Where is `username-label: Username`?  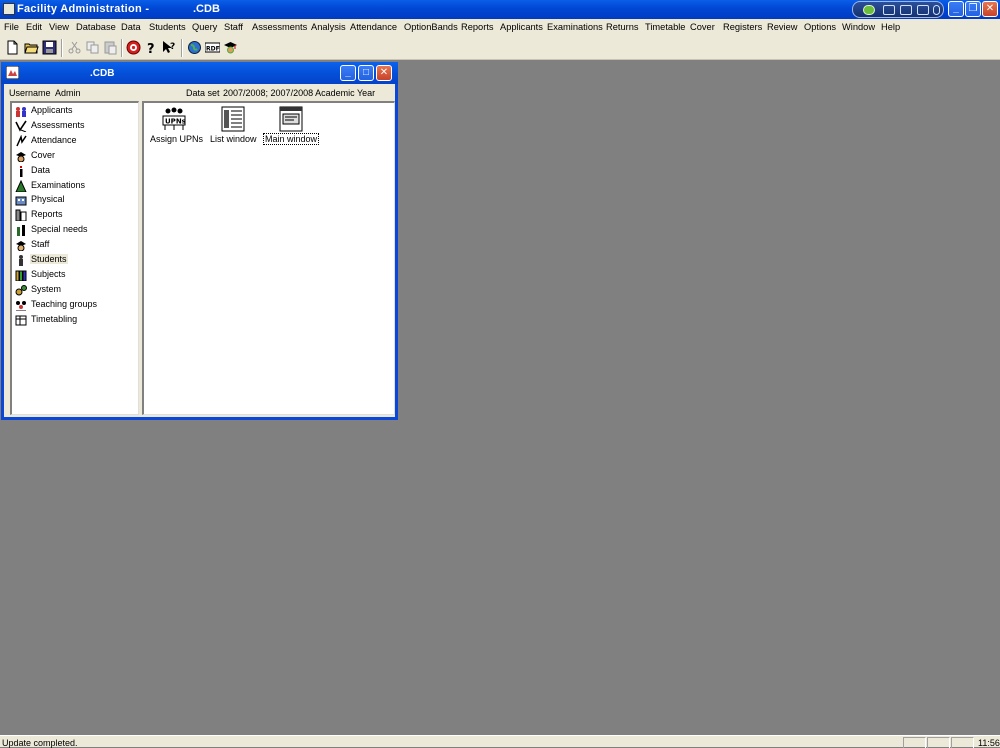 username-label: Username is located at coordinates (30, 93).